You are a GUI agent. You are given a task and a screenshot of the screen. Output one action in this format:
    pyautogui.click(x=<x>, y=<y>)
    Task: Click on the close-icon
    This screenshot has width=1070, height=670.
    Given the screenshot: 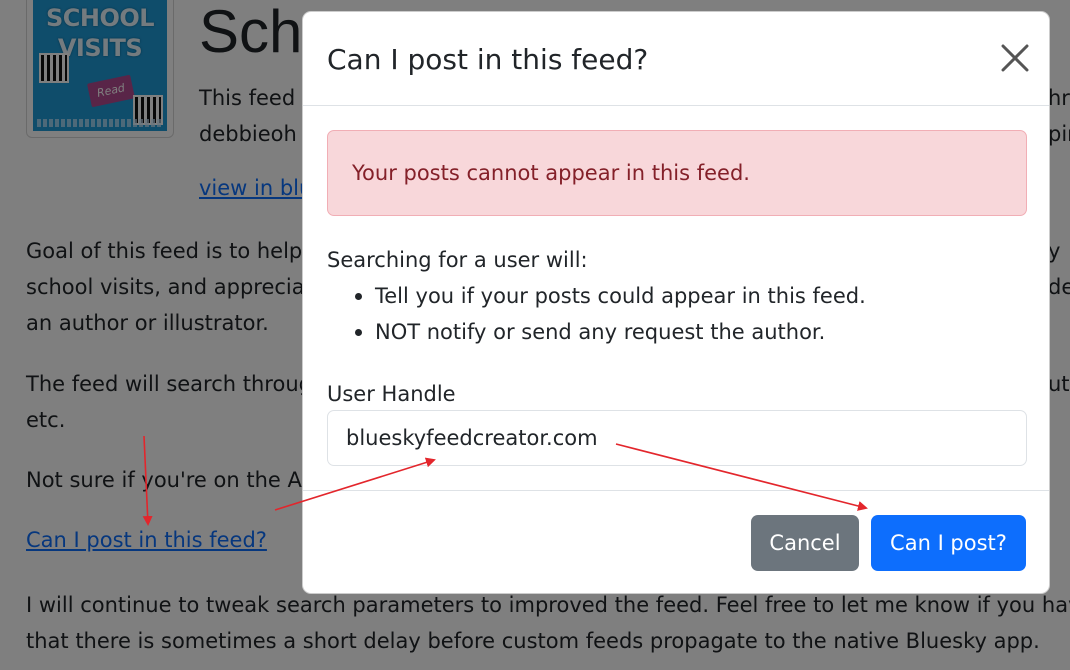 What is the action you would take?
    pyautogui.click(x=1015, y=58)
    